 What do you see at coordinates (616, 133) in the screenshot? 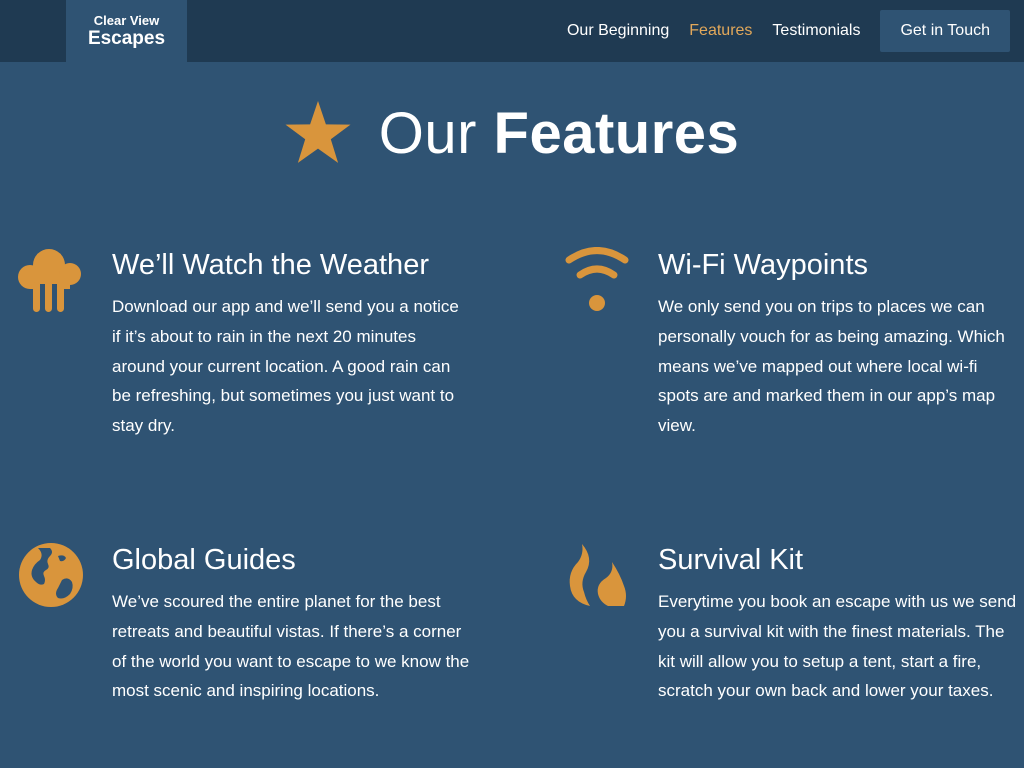
I see `section-title-bold: Features` at bounding box center [616, 133].